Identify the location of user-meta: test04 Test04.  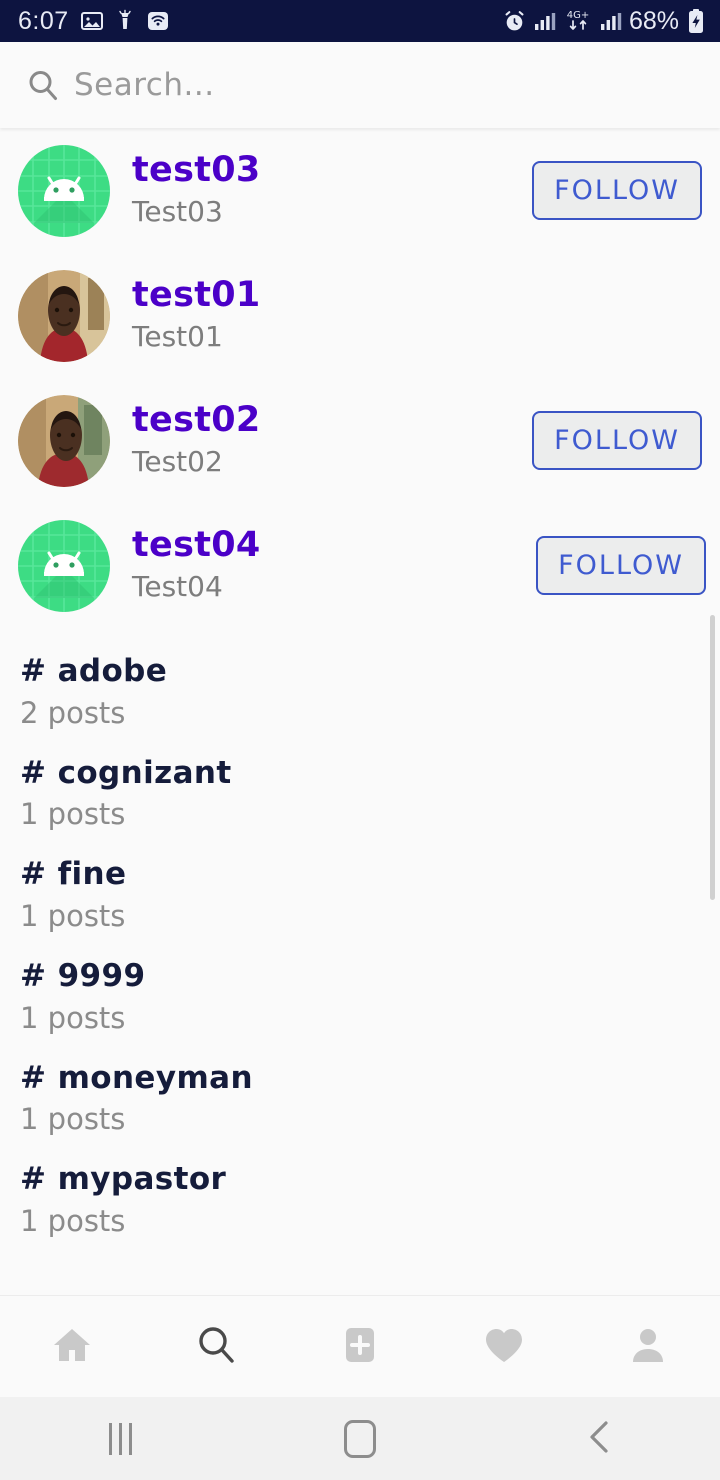
(334, 565).